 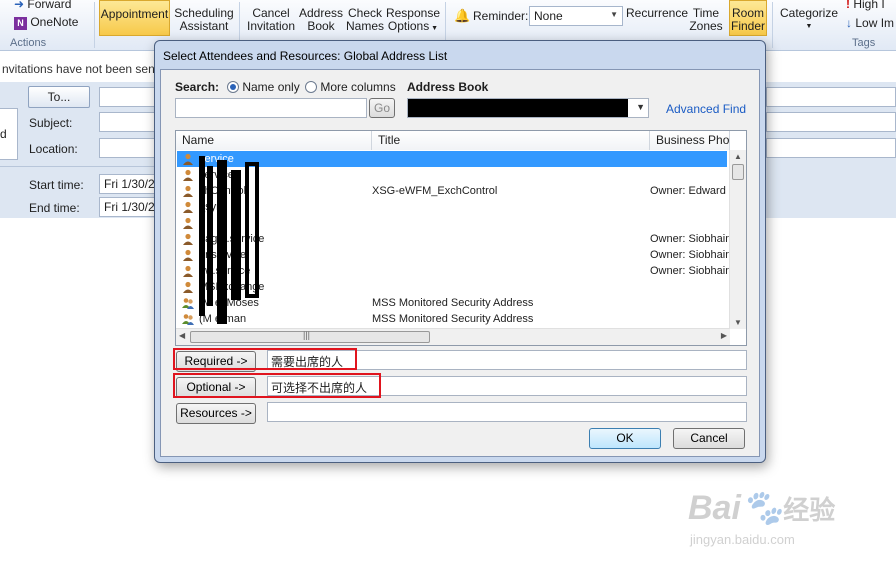 What do you see at coordinates (690, 191) in the screenshot?
I see `cell-phone: Owner: Edward G` at bounding box center [690, 191].